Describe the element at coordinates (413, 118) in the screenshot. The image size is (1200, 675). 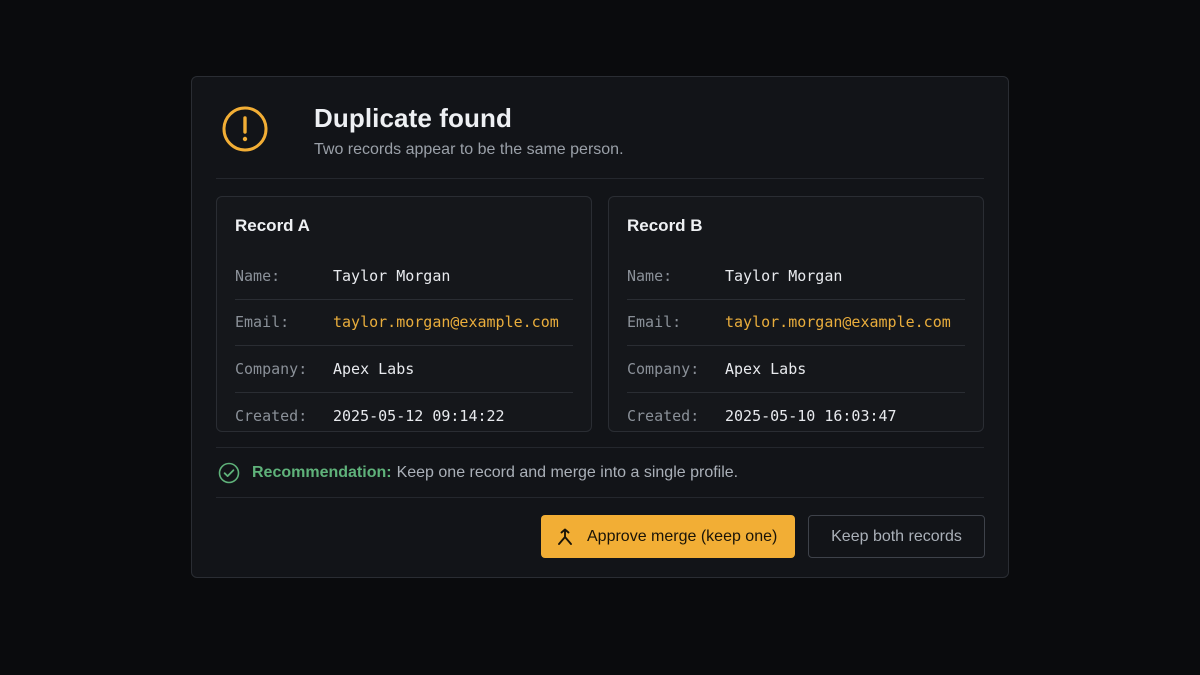
I see `dialog-title: Duplicate found` at that location.